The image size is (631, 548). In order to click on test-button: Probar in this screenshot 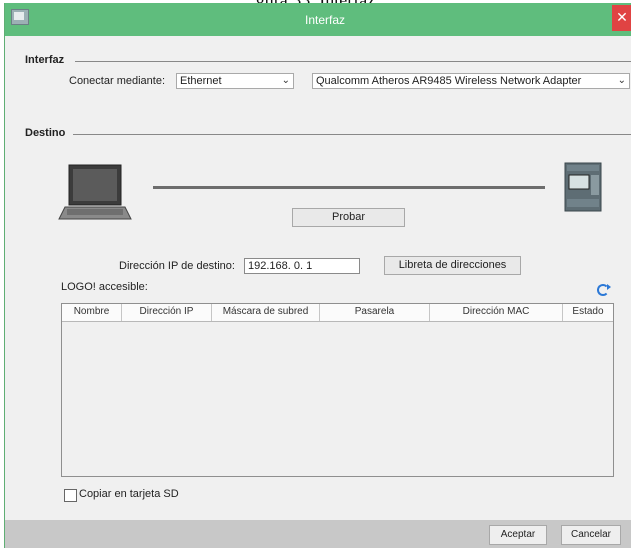, I will do `click(348, 217)`.